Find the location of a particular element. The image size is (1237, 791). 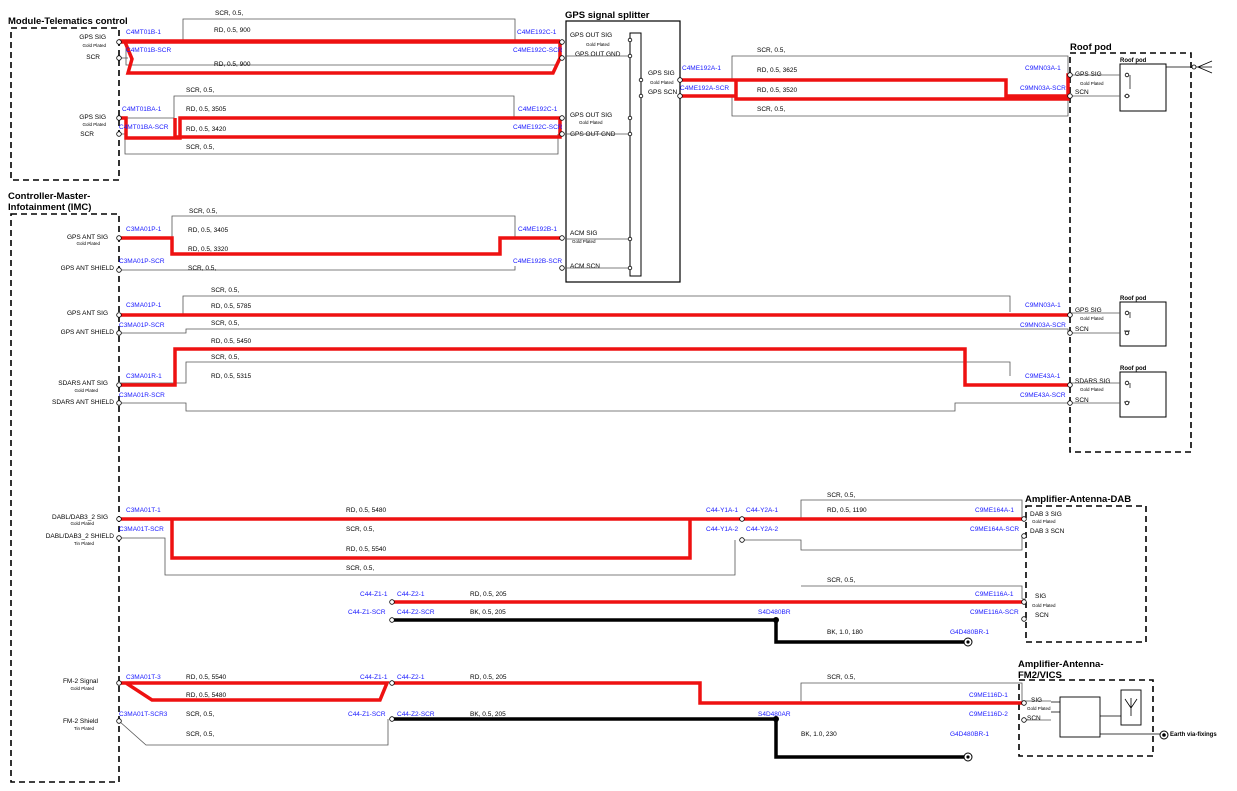

imc-pin-fm2-signal: FM-2 Signal is located at coordinates (81, 681).